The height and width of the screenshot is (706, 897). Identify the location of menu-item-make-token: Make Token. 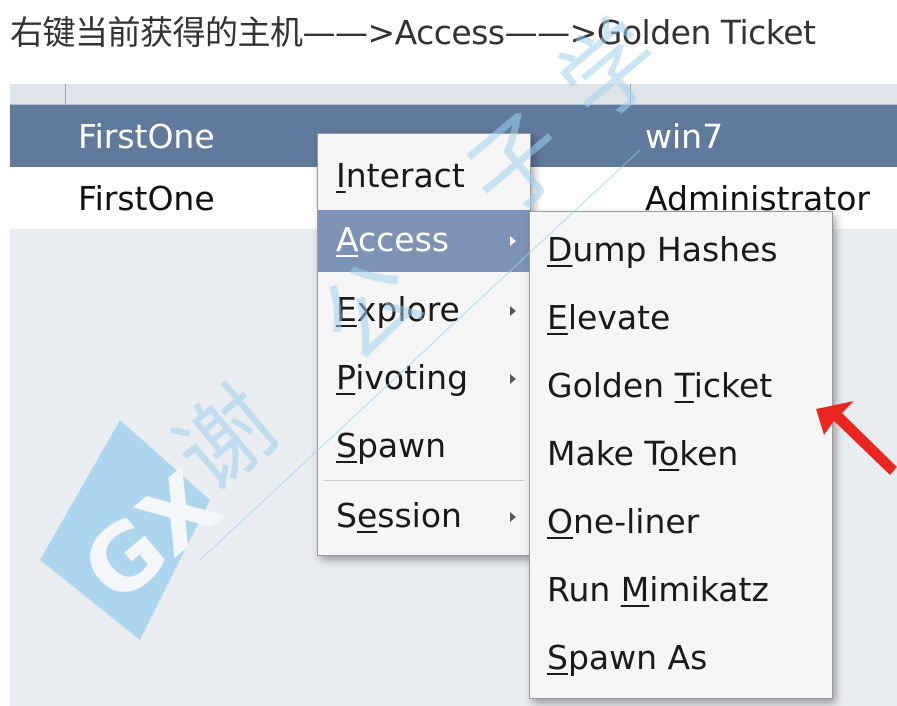
(681, 455).